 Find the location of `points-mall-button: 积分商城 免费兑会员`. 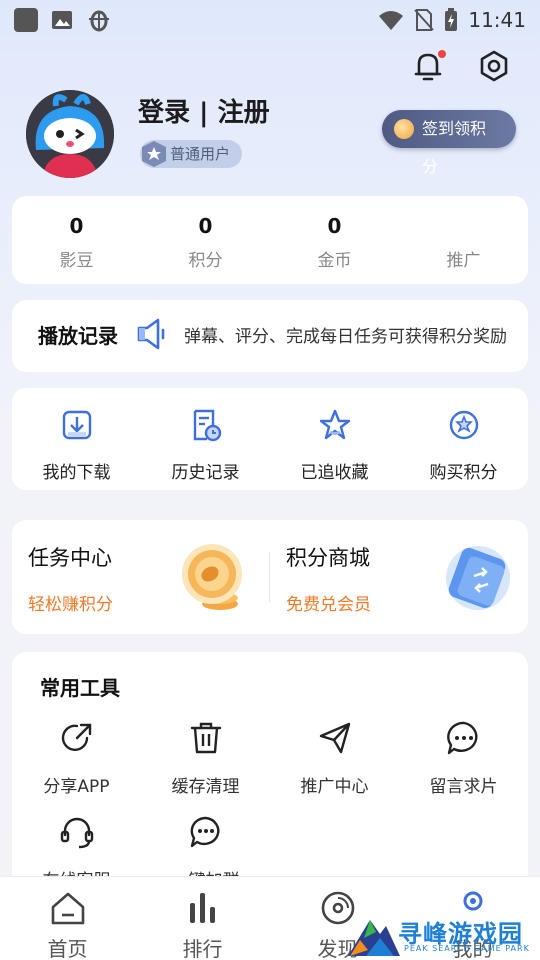

points-mall-button: 积分商城 免费兑会员 is located at coordinates (399, 577).